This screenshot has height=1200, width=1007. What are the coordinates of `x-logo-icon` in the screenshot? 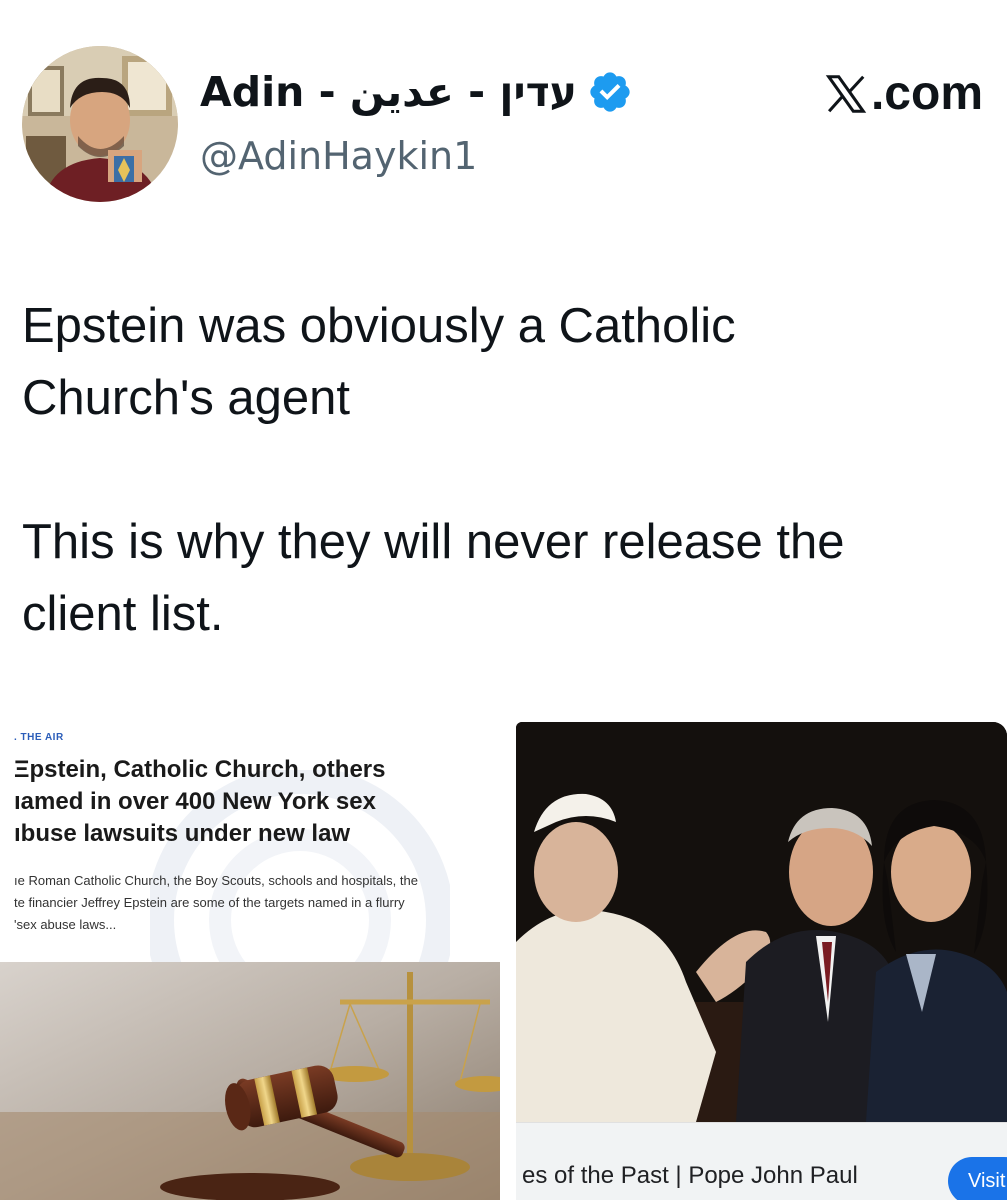 It's located at (846, 94).